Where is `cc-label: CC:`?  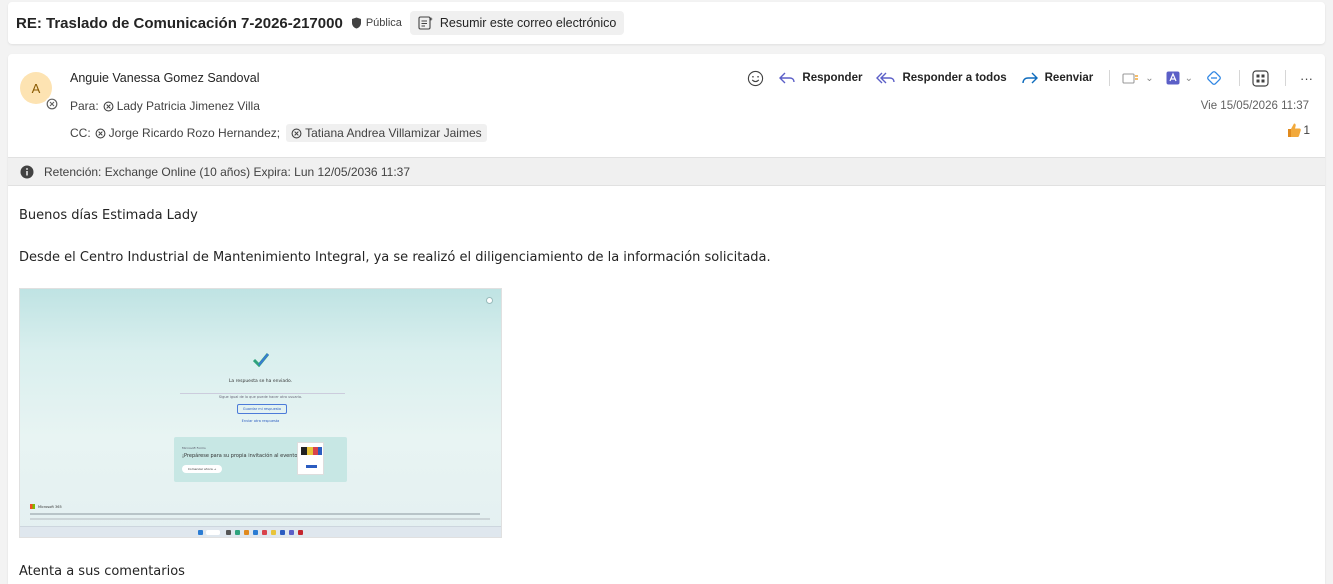 cc-label: CC: is located at coordinates (80, 133).